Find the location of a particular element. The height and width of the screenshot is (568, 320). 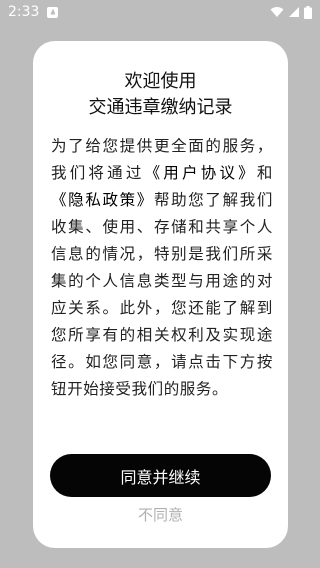

dialog-title: 欢迎使用 交通违章缴纳记录 is located at coordinates (160, 95).